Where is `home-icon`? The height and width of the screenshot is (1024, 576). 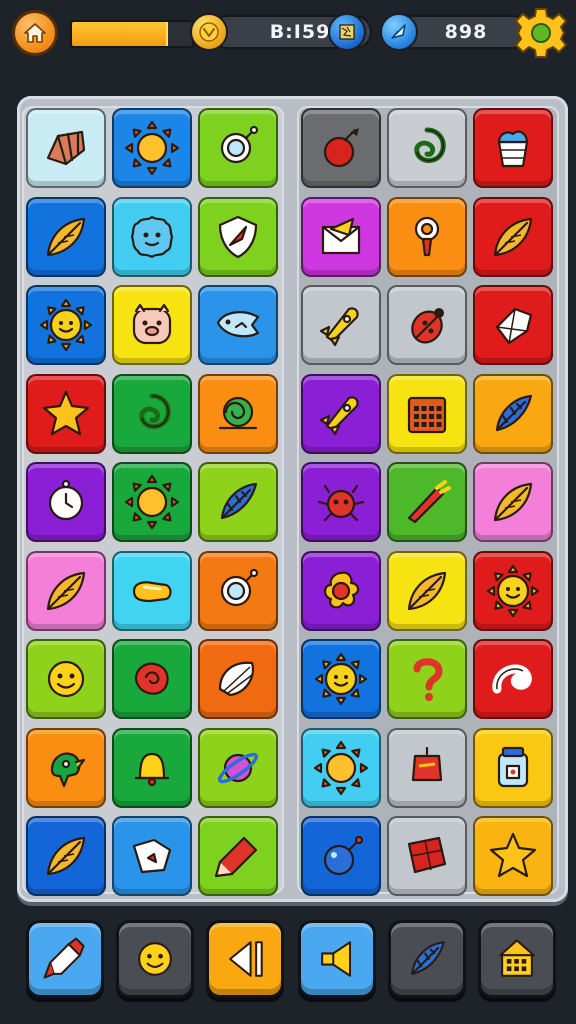 home-icon is located at coordinates (35, 33).